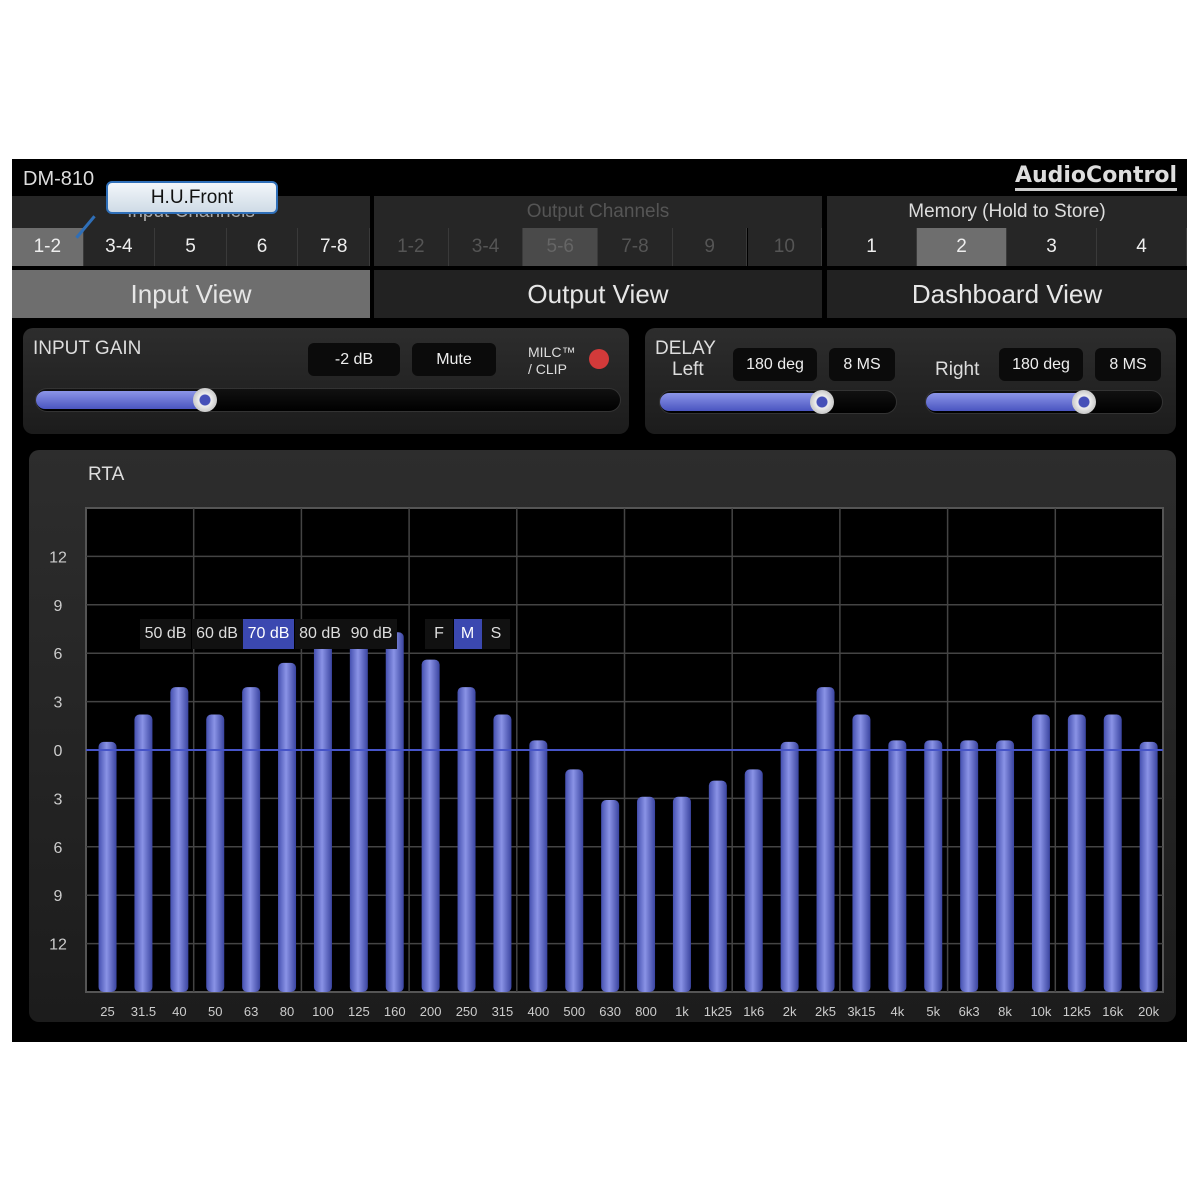 Image resolution: width=1200 pixels, height=1200 pixels. What do you see at coordinates (287, 1011) in the screenshot?
I see `x-tick-label: 80` at bounding box center [287, 1011].